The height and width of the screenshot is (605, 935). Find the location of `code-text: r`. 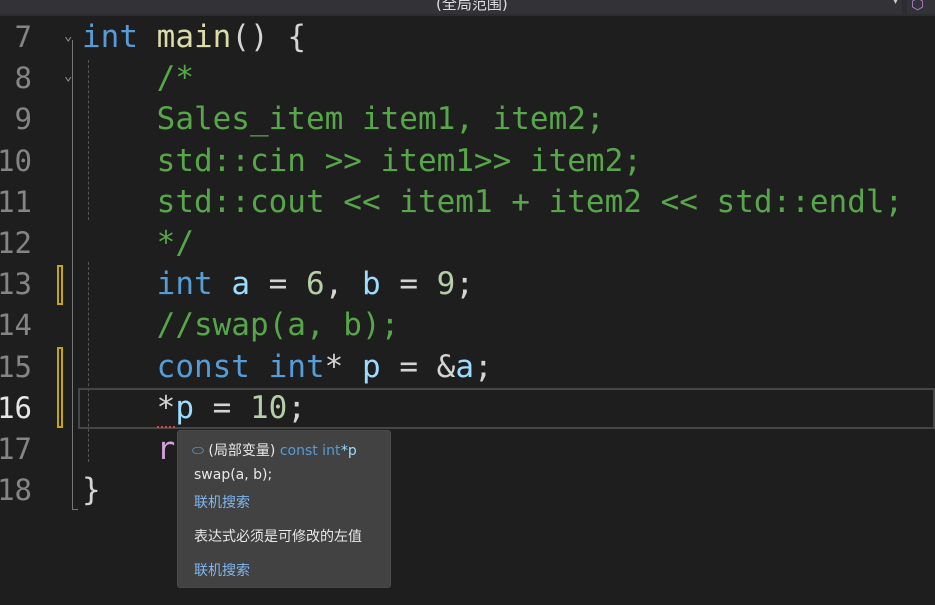

code-text: r is located at coordinates (129, 449).